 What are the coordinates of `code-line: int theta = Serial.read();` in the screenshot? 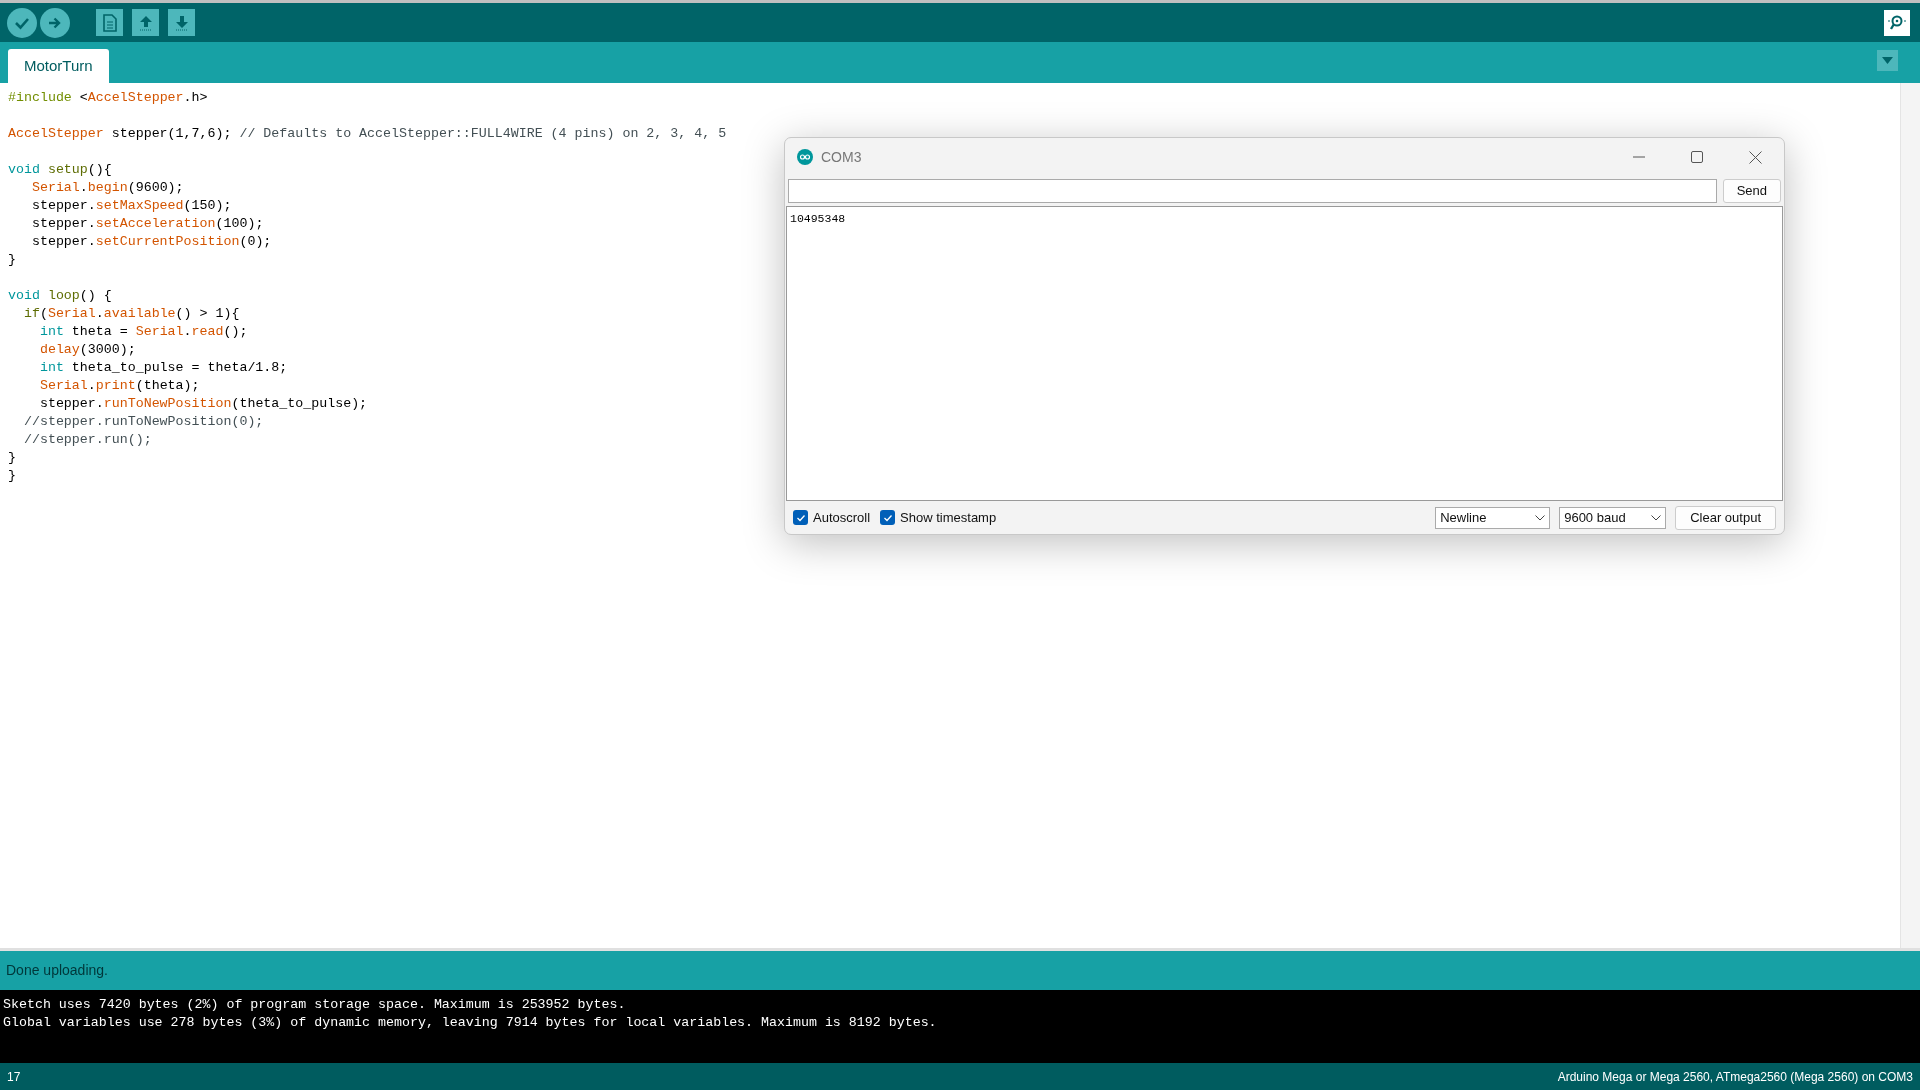 It's located at (143, 332).